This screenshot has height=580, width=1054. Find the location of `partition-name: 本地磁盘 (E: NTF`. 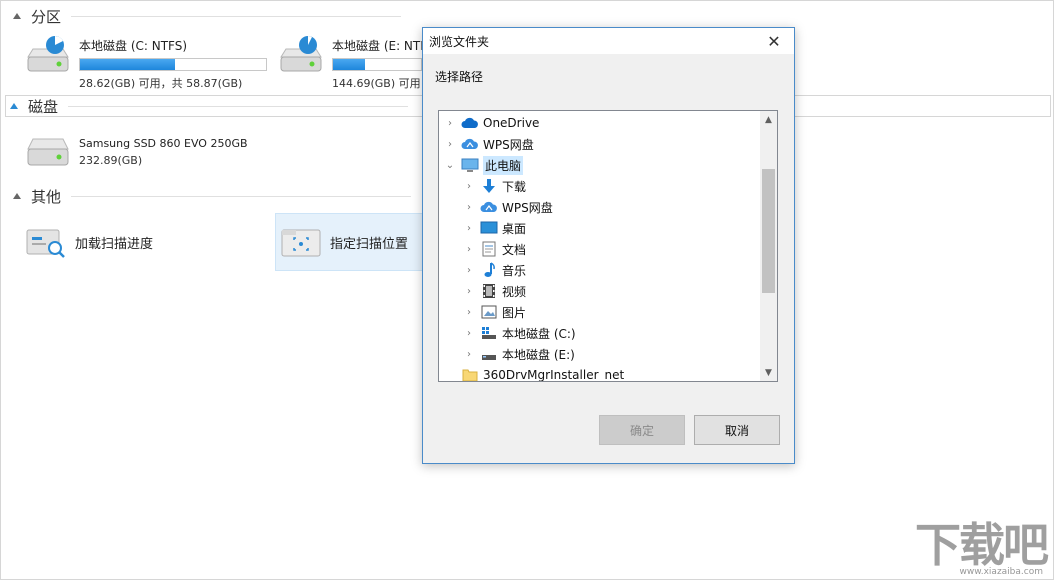

partition-name: 本地磁盘 (E: NTF is located at coordinates (380, 46).